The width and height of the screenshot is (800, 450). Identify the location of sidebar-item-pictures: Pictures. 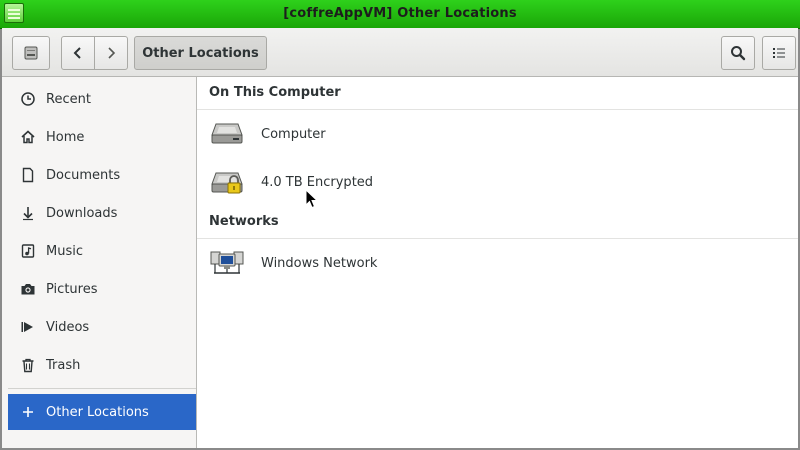
(102, 289).